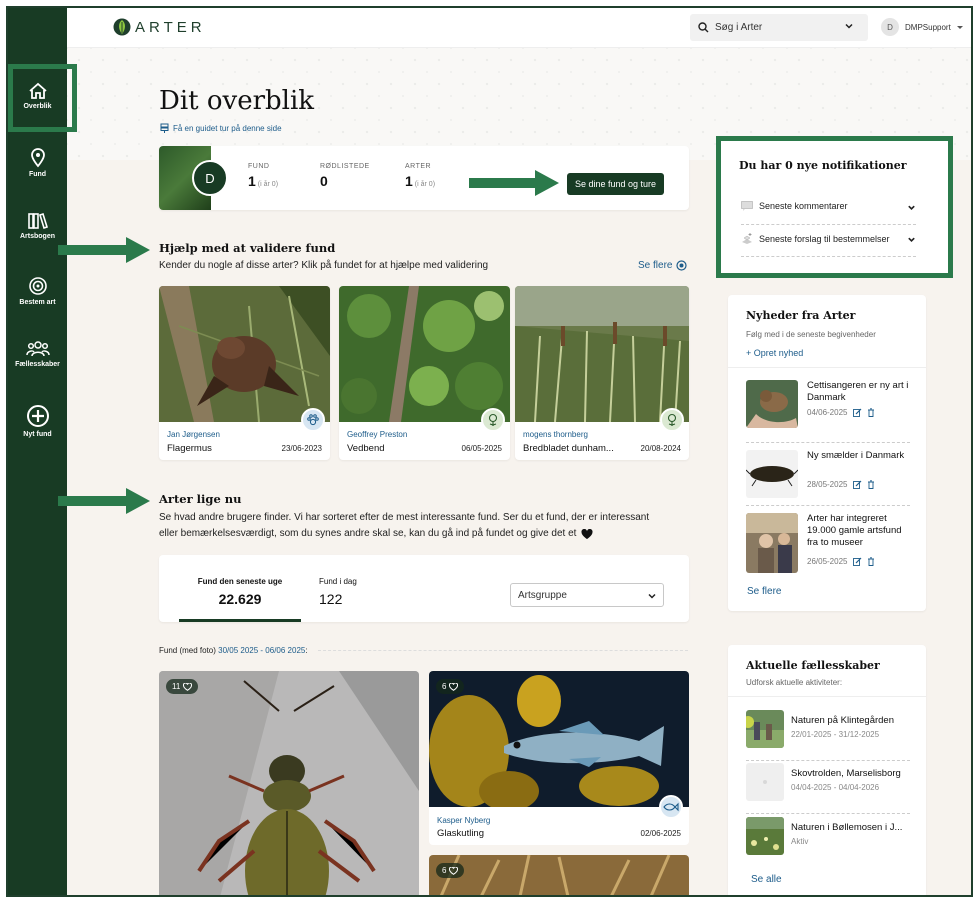  What do you see at coordinates (828, 238) in the screenshot?
I see `accordion-latest-suggestions: Seneste forslag til bestemmelser` at bounding box center [828, 238].